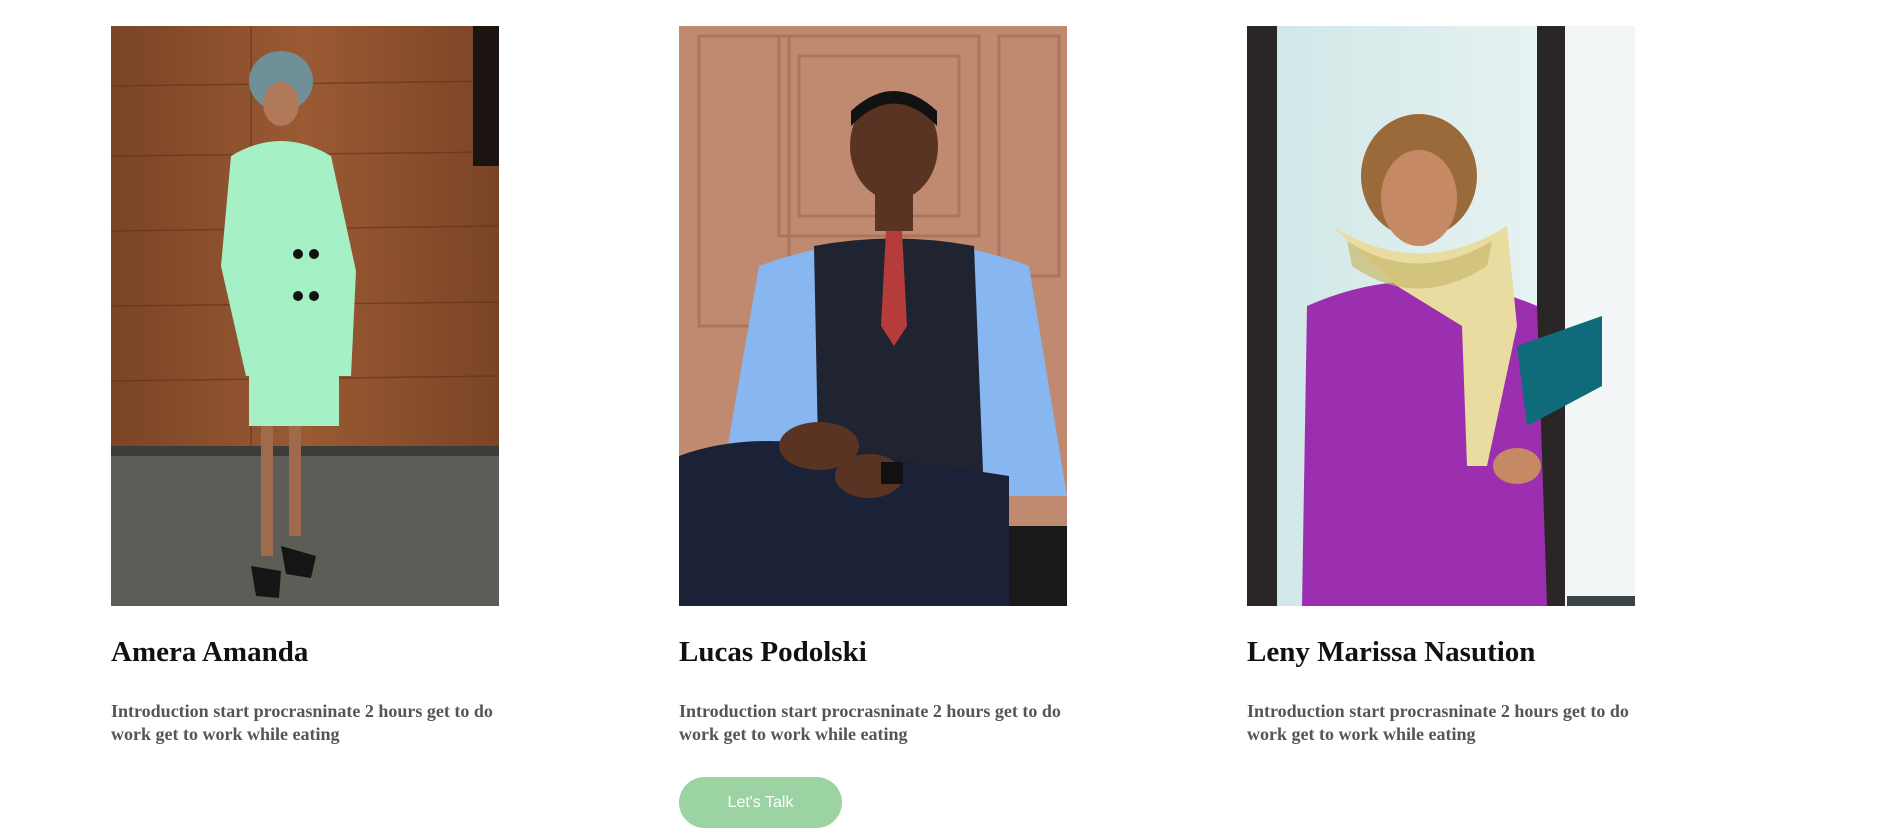 This screenshot has height=835, width=1883. Describe the element at coordinates (773, 652) in the screenshot. I see `member-name: Lucas Podolski` at that location.